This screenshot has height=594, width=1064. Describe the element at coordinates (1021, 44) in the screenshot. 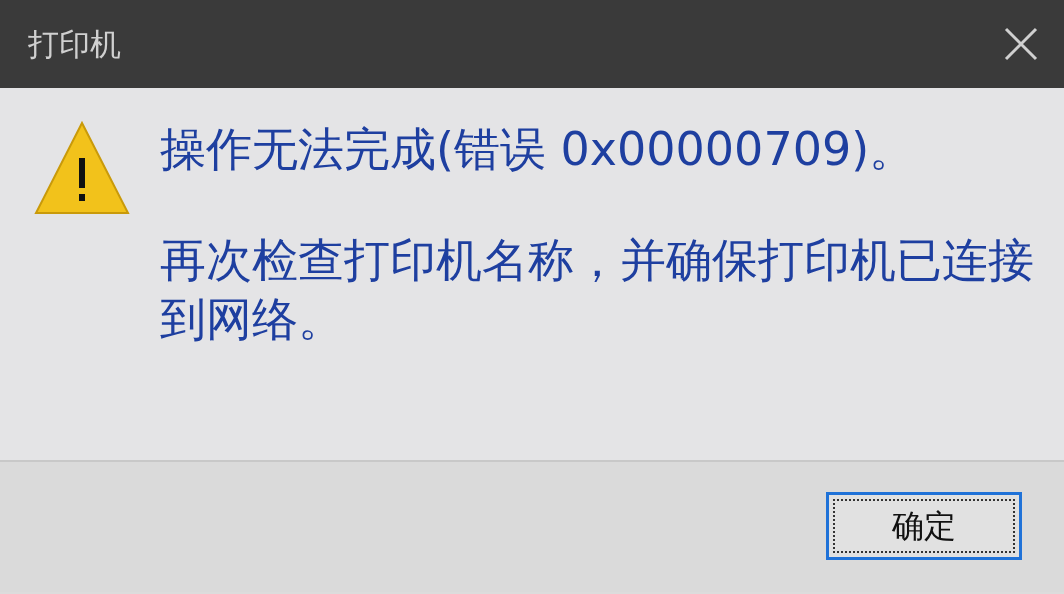

I see `close-icon` at that location.